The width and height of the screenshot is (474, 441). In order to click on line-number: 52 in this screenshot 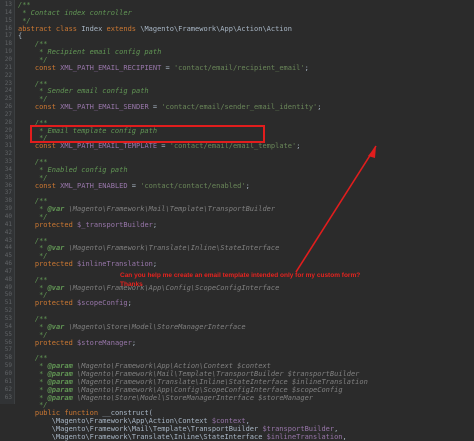, I will do `click(8, 311)`.